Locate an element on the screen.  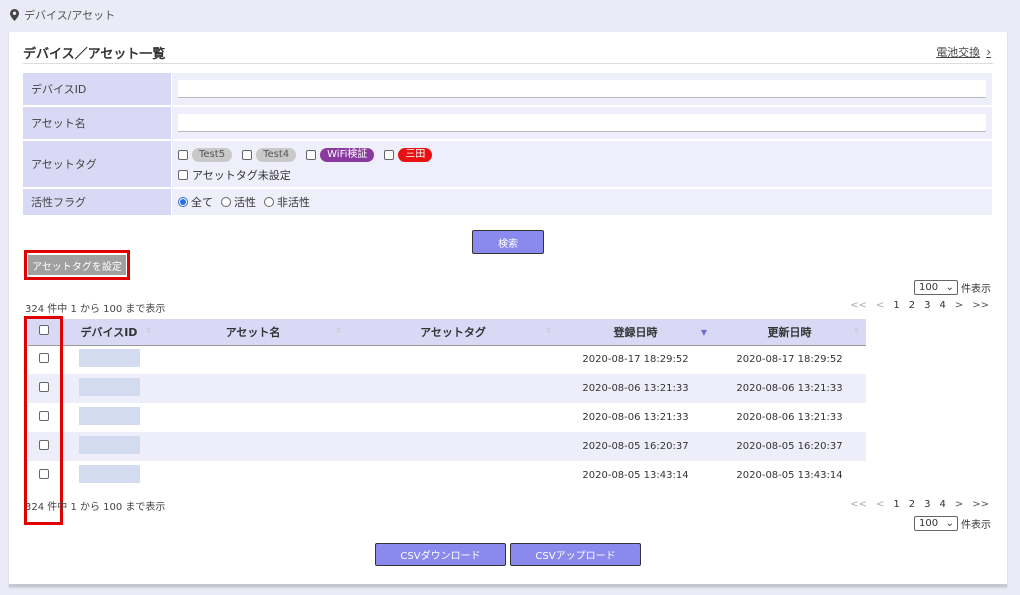
select-all-header is located at coordinates (44, 332).